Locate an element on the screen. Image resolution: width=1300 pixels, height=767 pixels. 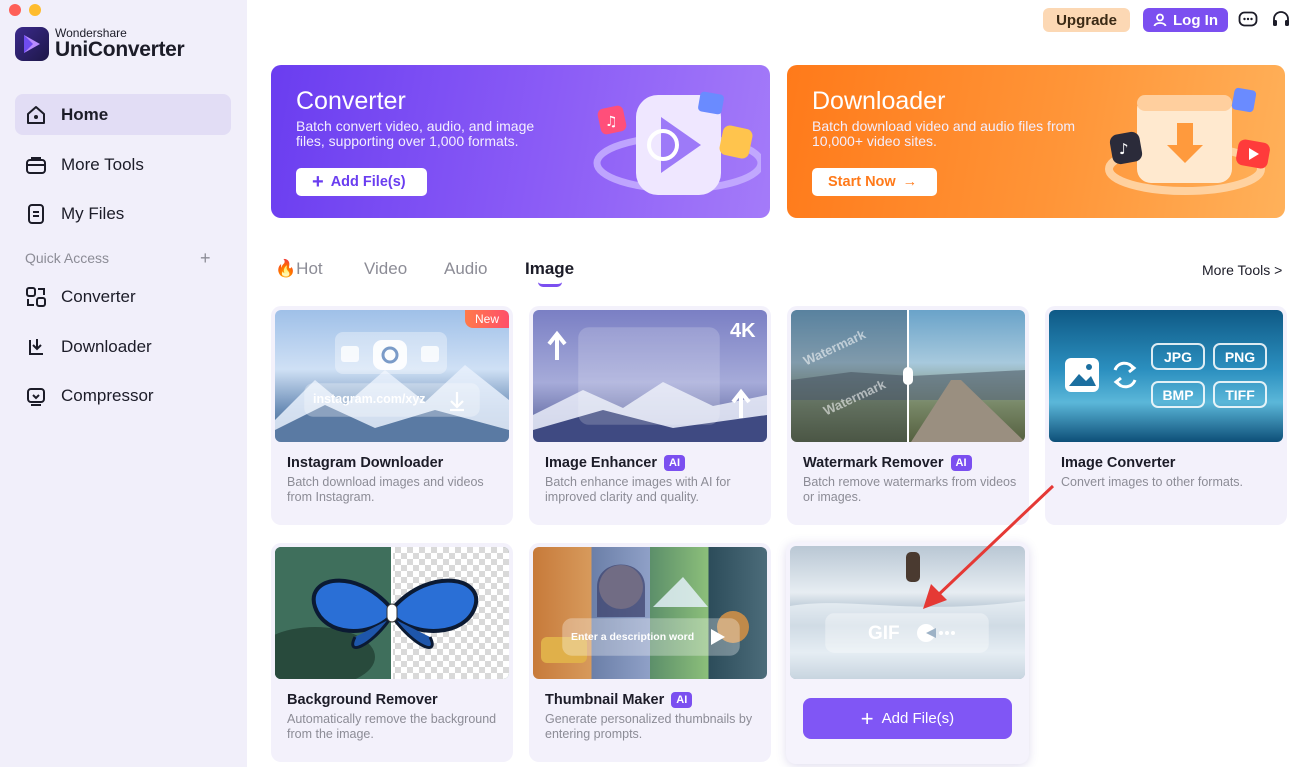
prompt-placeholder-text: Enter a description word is located at coordinates (633, 637).